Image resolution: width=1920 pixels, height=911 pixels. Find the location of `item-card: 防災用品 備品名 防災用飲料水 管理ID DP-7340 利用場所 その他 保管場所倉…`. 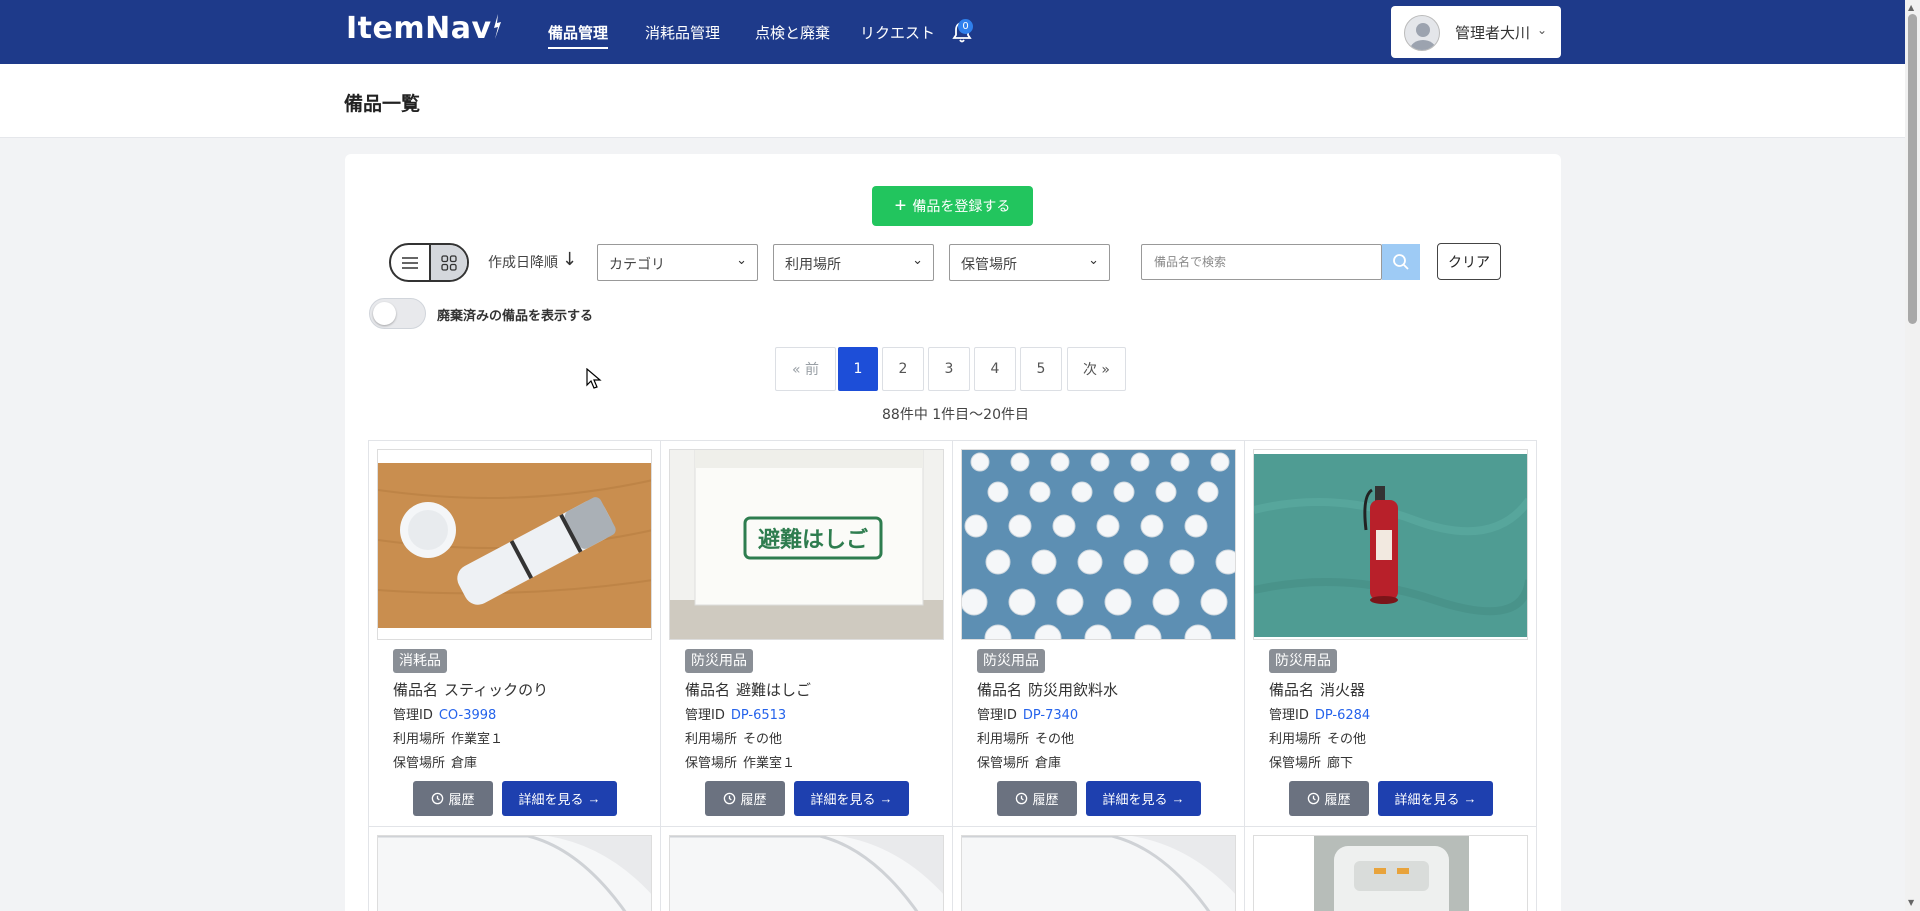

item-card: 防災用品 備品名 防災用飲料水 管理ID DP-7340 利用場所 その他 保管場所倉… is located at coordinates (1098, 633).